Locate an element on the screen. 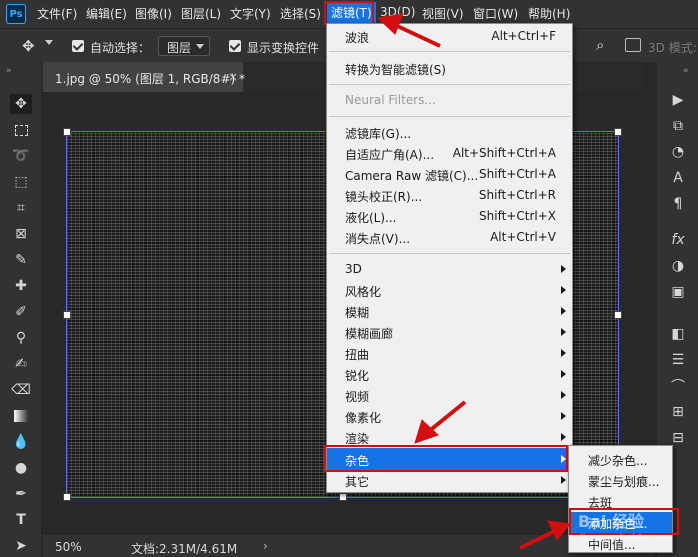 Image resolution: width=698 pixels, height=557 pixels. brush-tool-icon: ✐ is located at coordinates (21, 312).